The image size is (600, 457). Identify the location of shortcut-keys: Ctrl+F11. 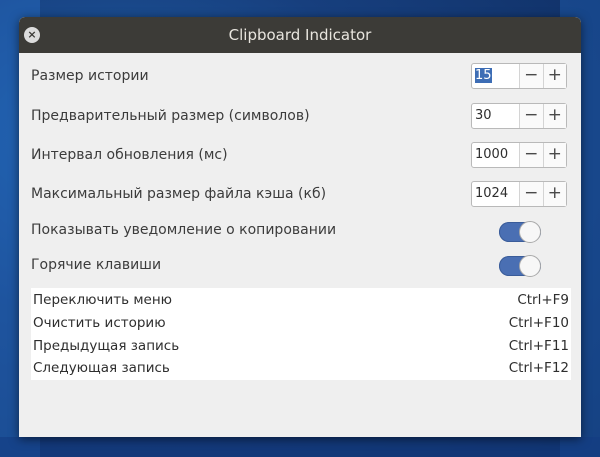
(539, 346).